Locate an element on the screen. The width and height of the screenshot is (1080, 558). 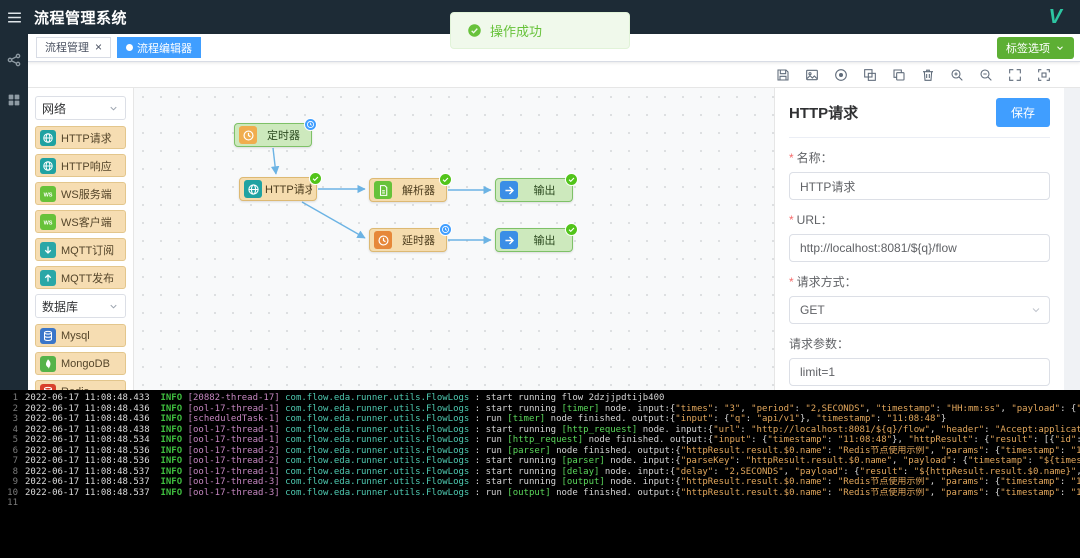
palette-item-label: HTTP响应 is located at coordinates (86, 166).